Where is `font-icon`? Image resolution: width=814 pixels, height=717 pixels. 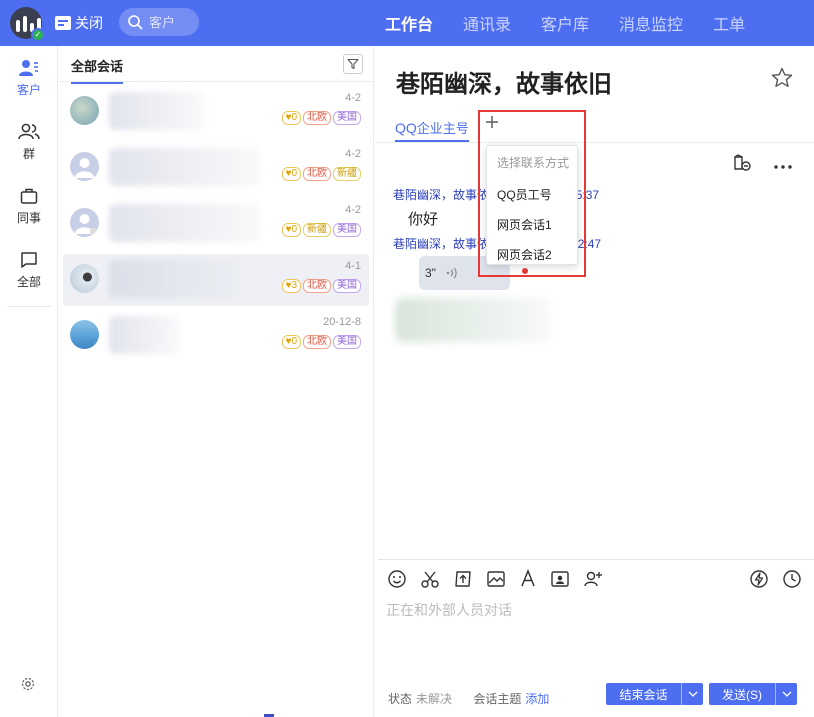 font-icon is located at coordinates (528, 577).